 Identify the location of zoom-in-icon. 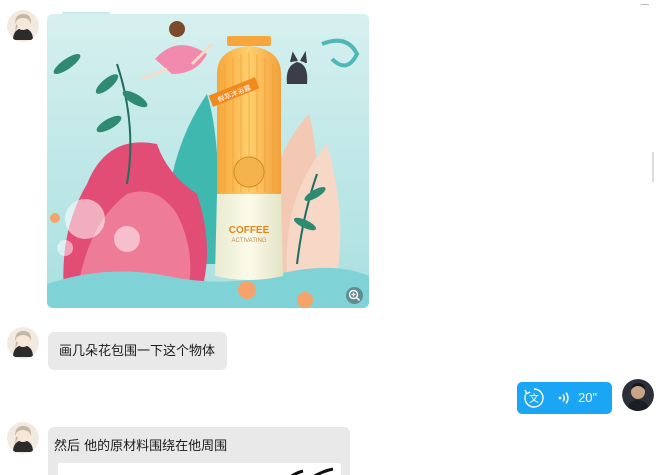
(354, 295).